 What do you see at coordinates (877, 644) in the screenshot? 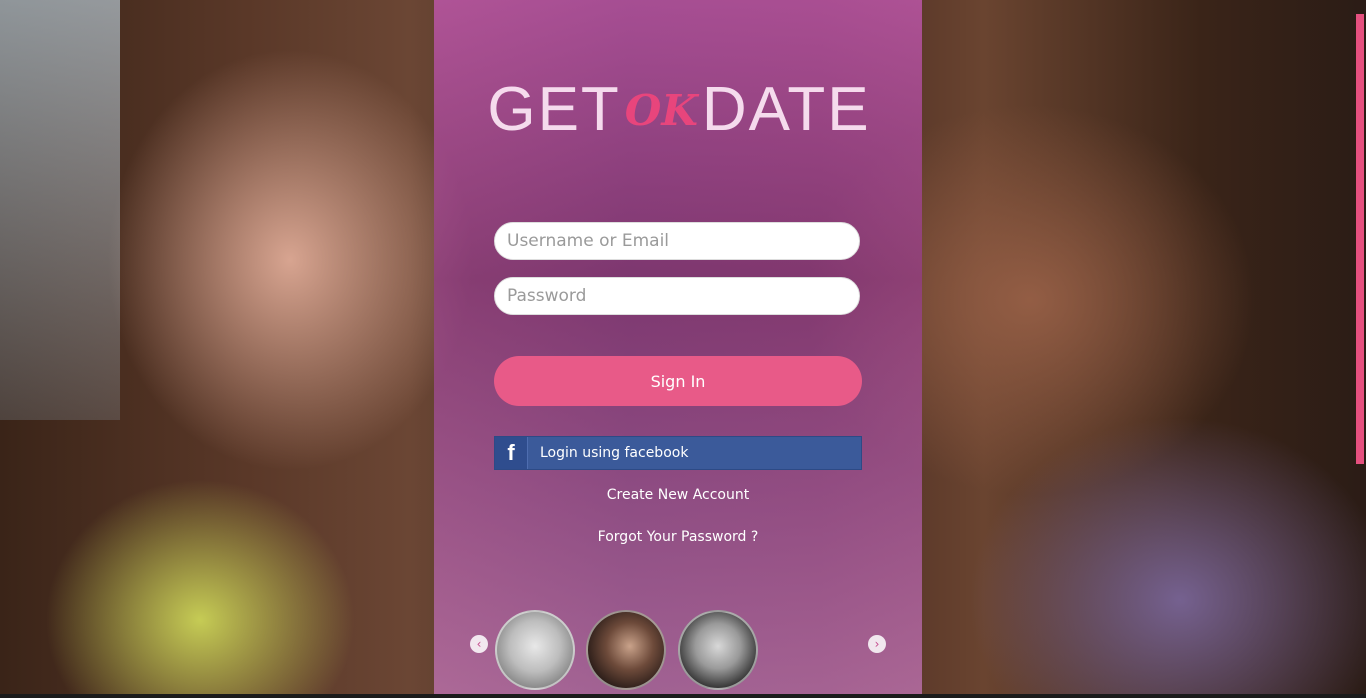
I see `carousel-next-icon: ›` at bounding box center [877, 644].